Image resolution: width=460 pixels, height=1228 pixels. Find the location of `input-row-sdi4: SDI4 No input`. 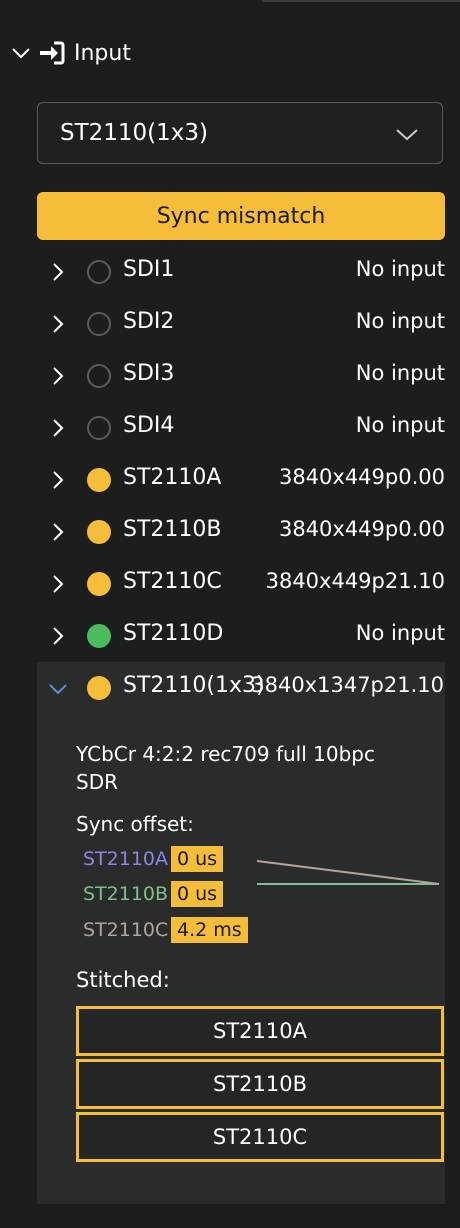

input-row-sdi4: SDI4 No input is located at coordinates (230, 428).